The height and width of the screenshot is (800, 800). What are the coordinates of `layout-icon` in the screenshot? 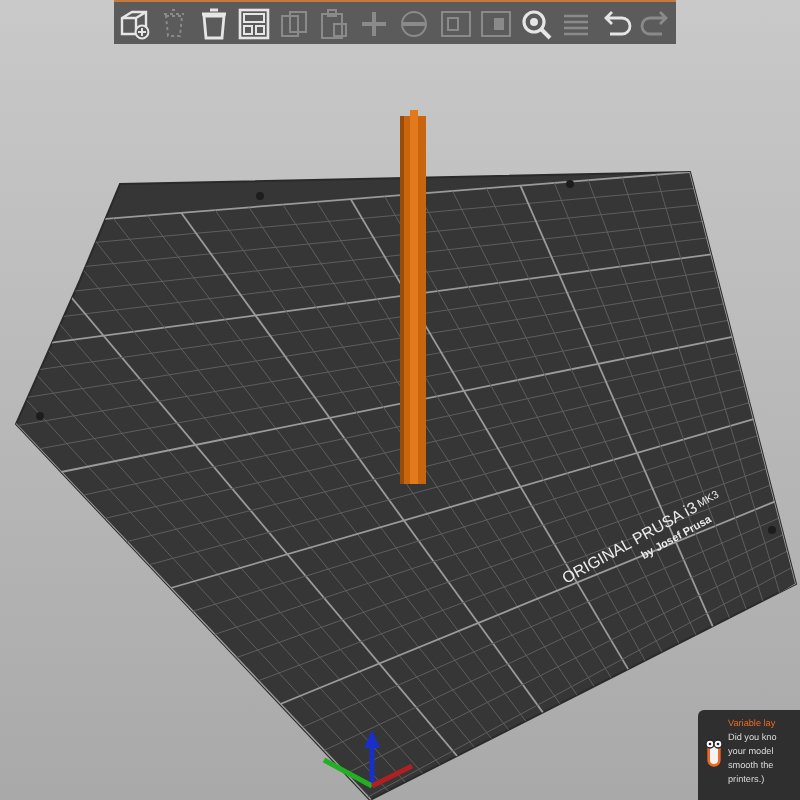 It's located at (254, 23).